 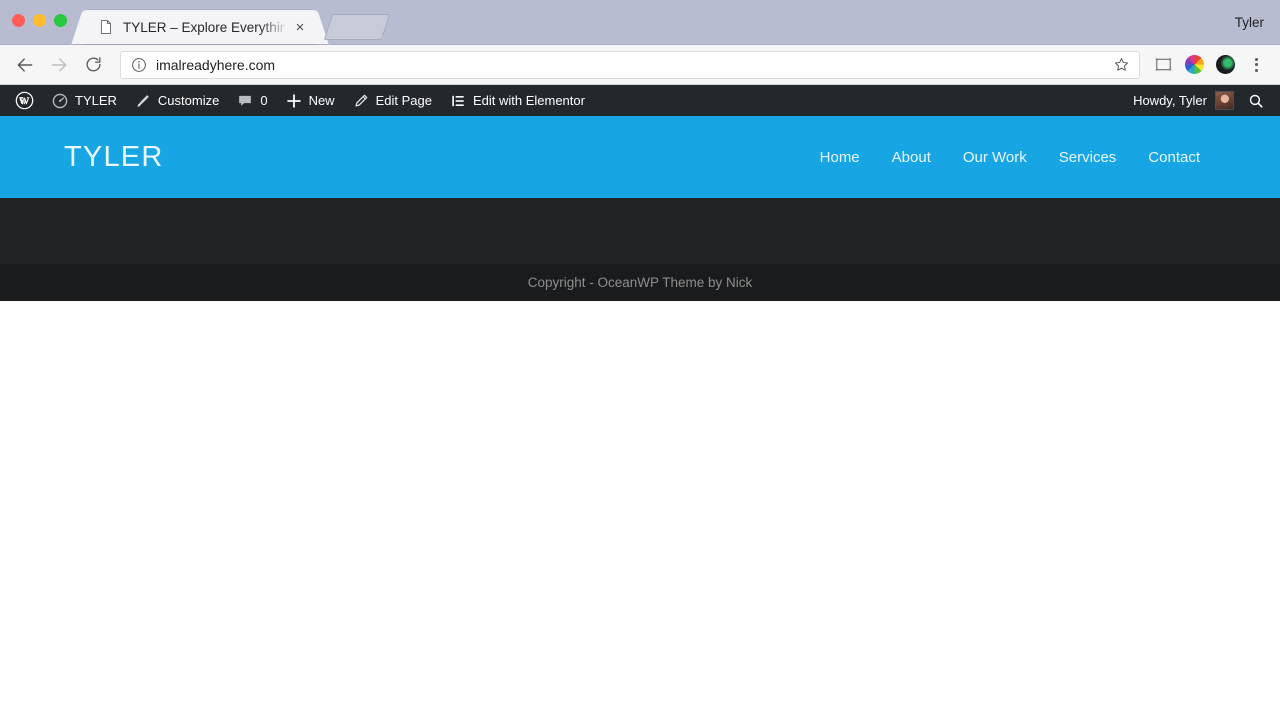 I want to click on paintbrush-icon, so click(x=143, y=101).